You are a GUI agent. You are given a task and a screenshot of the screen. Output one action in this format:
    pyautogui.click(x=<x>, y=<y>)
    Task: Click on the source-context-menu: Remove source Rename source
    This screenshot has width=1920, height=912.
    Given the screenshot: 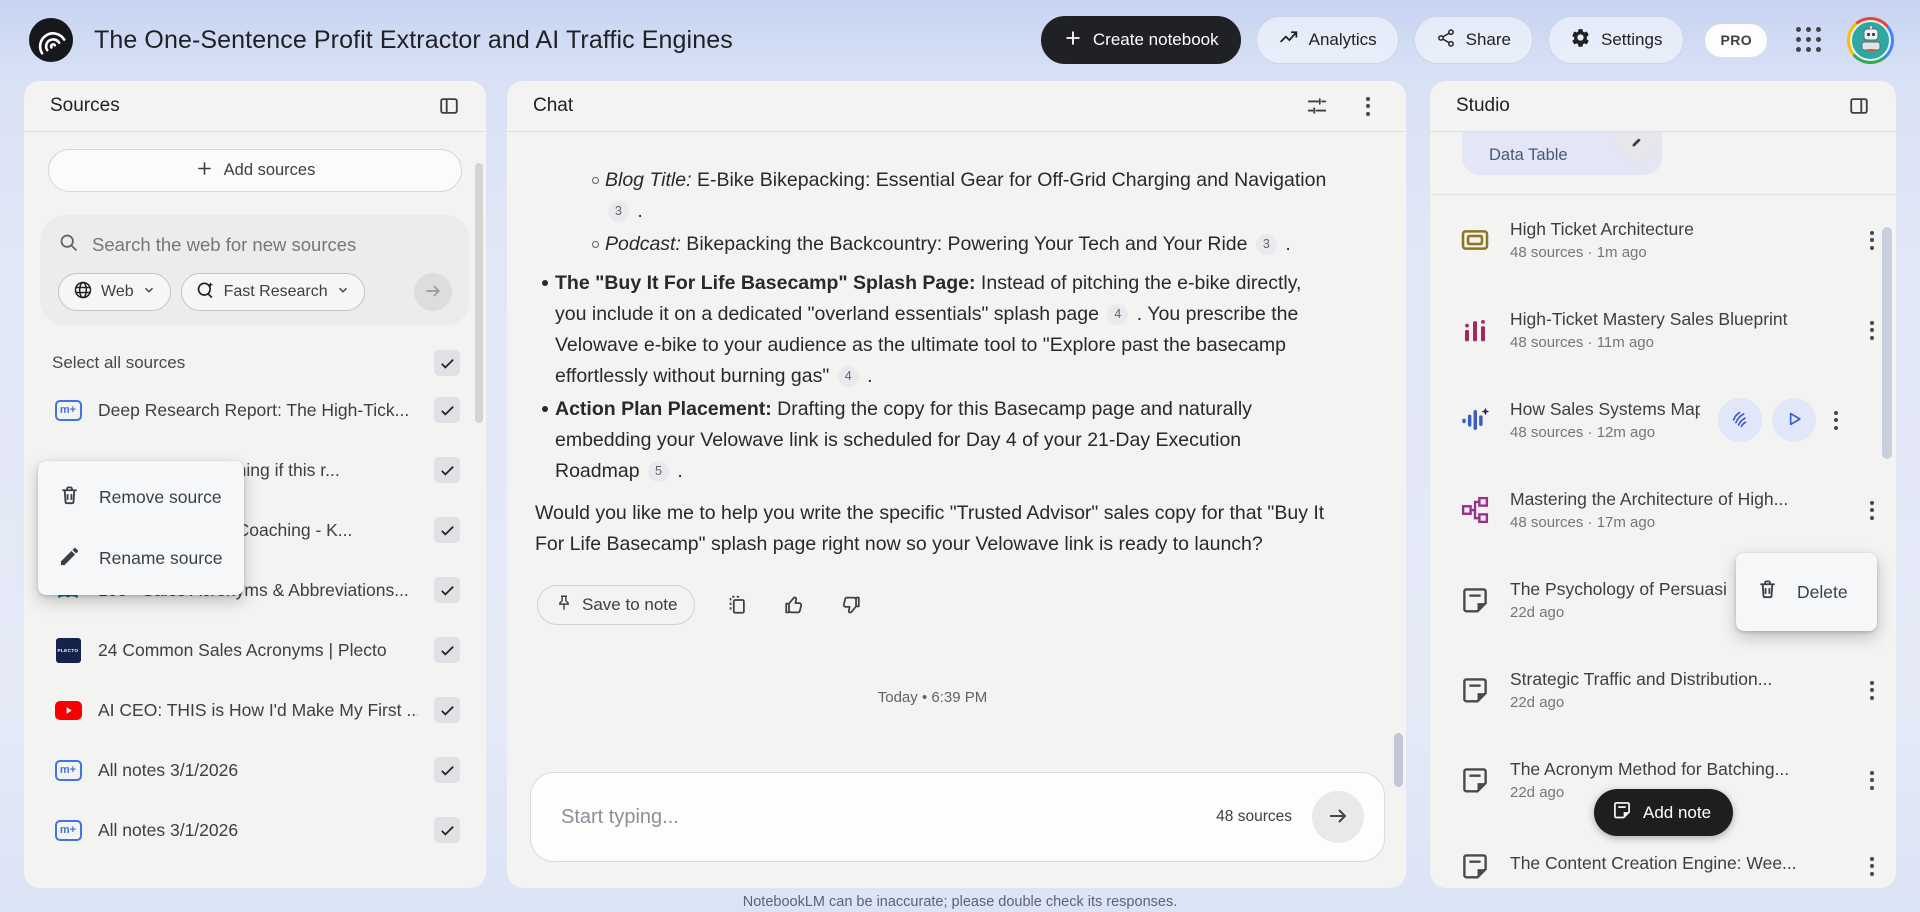 What is the action you would take?
    pyautogui.click(x=141, y=528)
    